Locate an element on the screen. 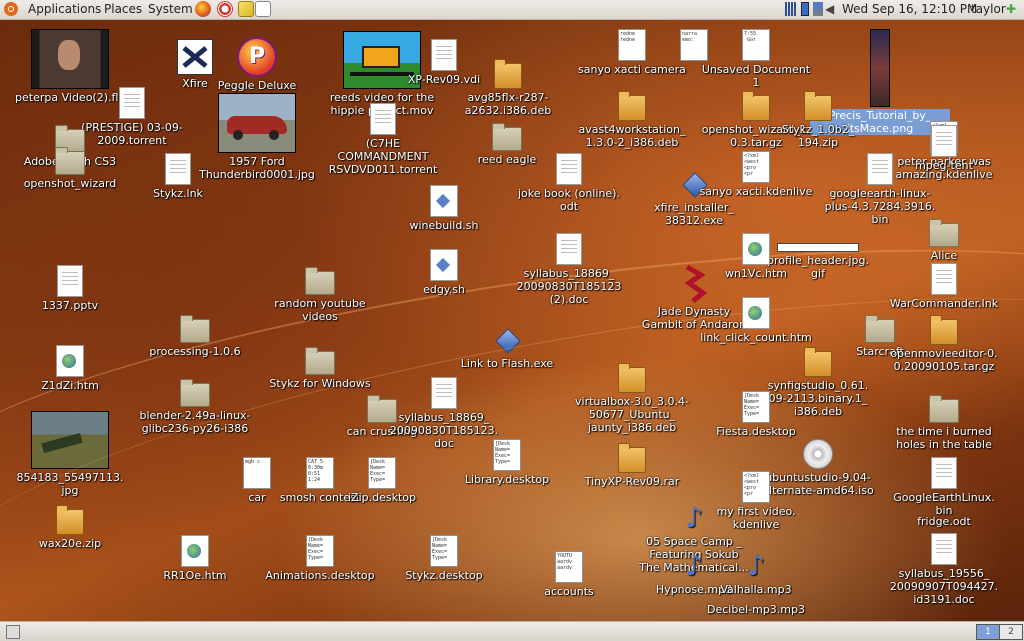 The height and width of the screenshot is (641, 1024). desktop-icon-tinyxp: TinyXP-Rev09.rar is located at coordinates (632, 465).